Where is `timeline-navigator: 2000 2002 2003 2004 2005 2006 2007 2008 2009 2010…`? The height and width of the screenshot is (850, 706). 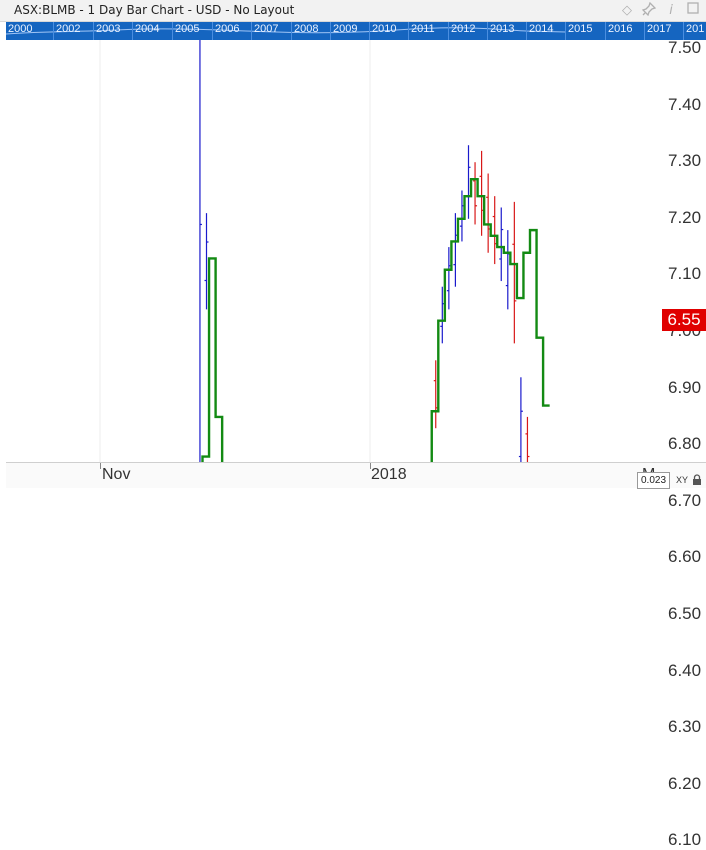
timeline-navigator: 2000 2002 2003 2004 2005 2006 2007 2008 2009 2010… is located at coordinates (356, 31).